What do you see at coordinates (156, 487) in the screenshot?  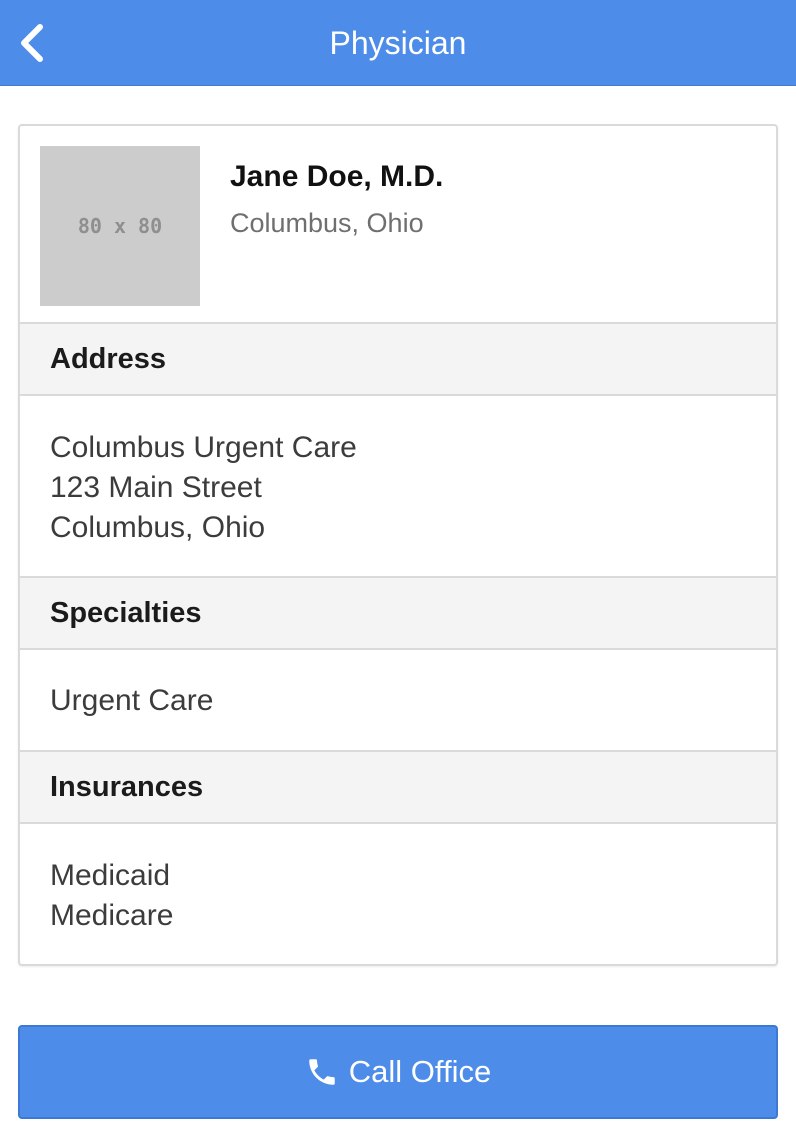 I see `address-line: 123 Main Street` at bounding box center [156, 487].